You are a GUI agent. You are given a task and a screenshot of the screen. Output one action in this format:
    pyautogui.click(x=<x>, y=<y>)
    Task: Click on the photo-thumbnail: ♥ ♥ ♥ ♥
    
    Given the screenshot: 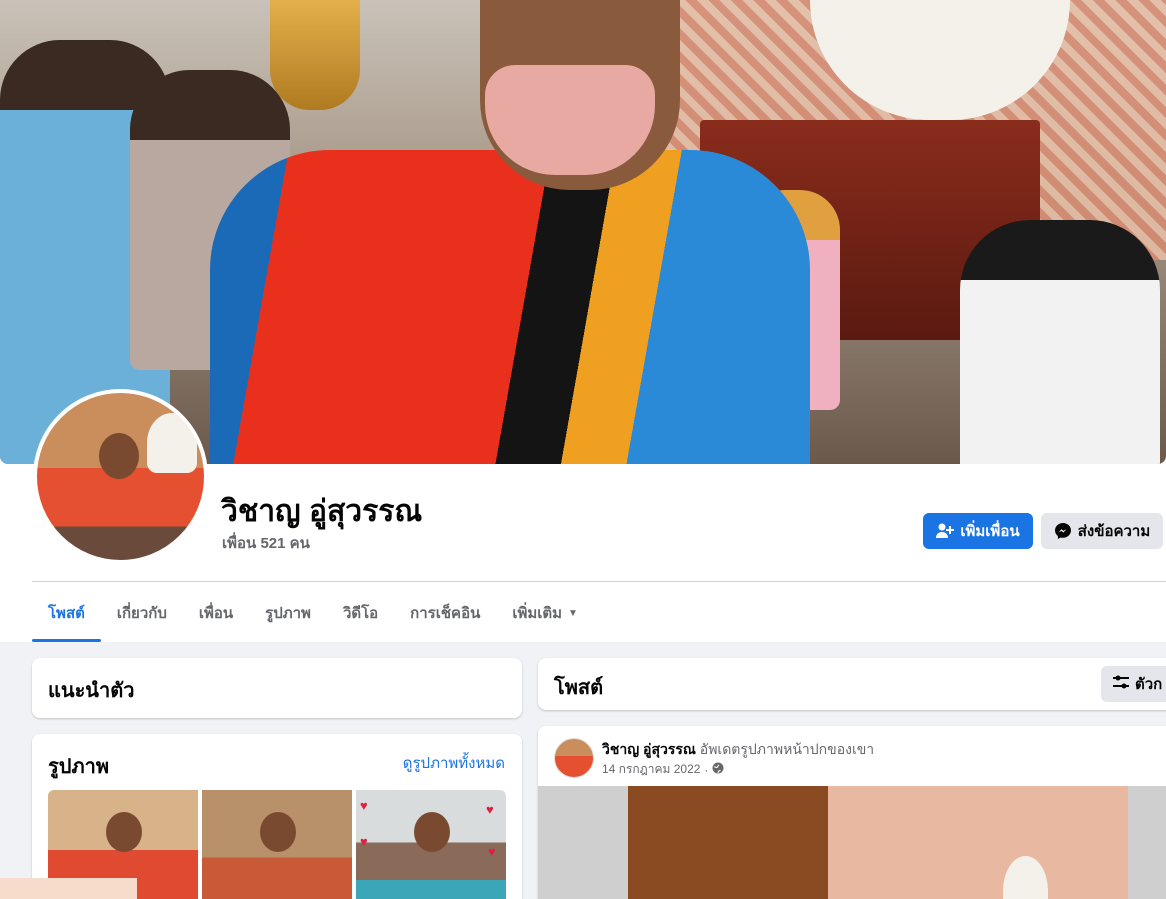 What is the action you would take?
    pyautogui.click(x=431, y=844)
    